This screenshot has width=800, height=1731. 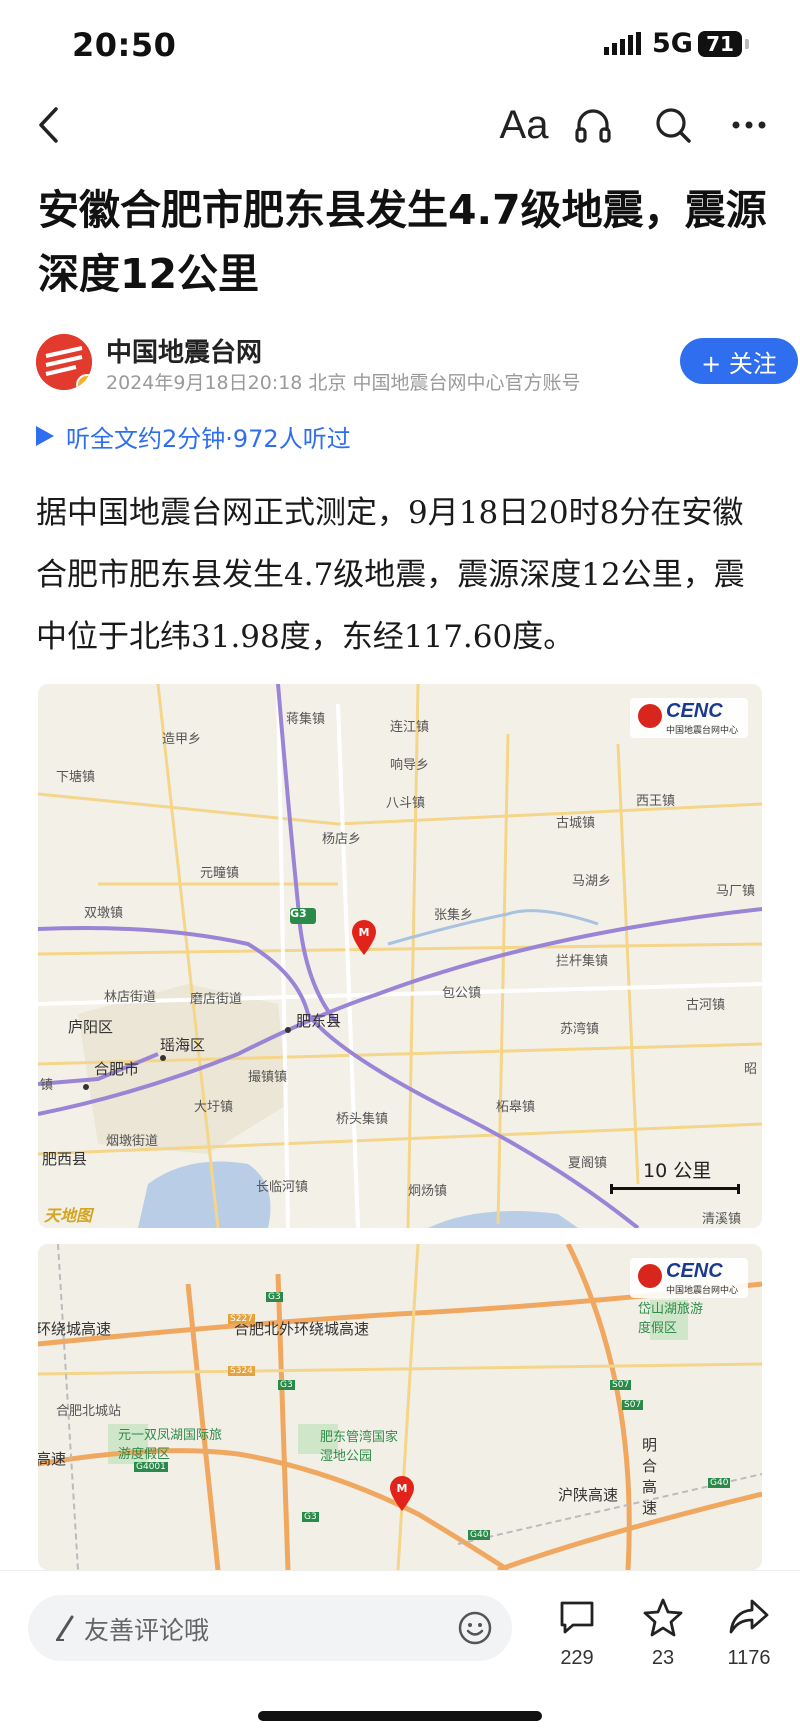 I want to click on listen-full-text: 听全文约2分钟·972人听过, so click(x=193, y=436).